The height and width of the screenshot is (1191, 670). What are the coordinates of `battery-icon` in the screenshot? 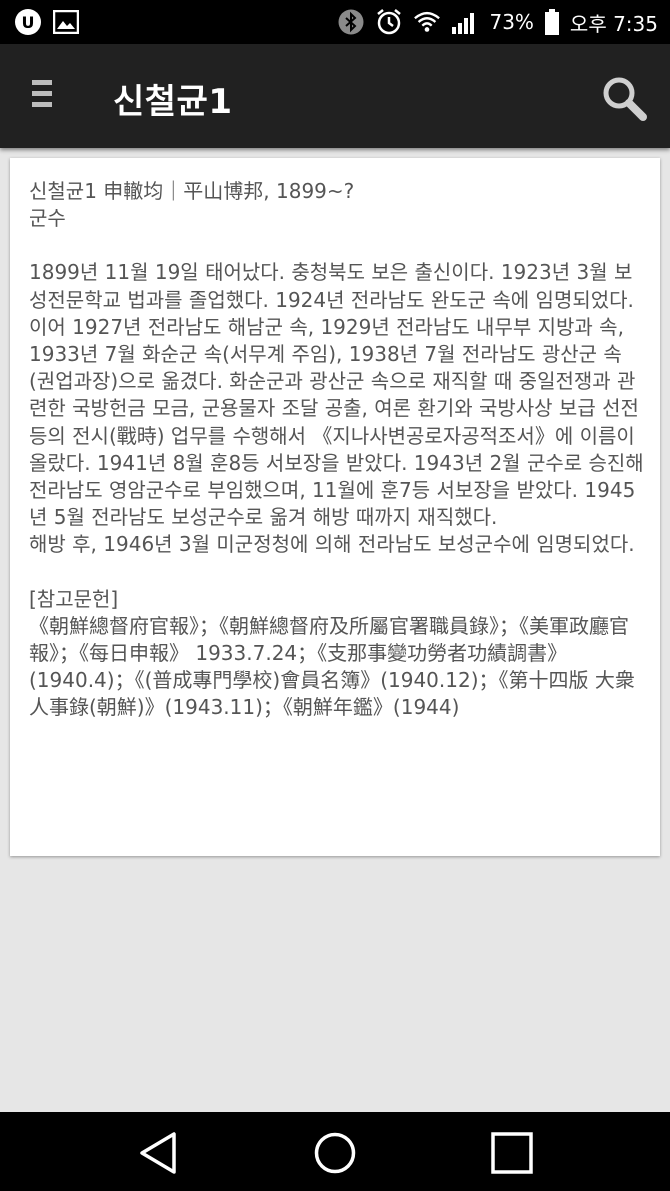 It's located at (552, 22).